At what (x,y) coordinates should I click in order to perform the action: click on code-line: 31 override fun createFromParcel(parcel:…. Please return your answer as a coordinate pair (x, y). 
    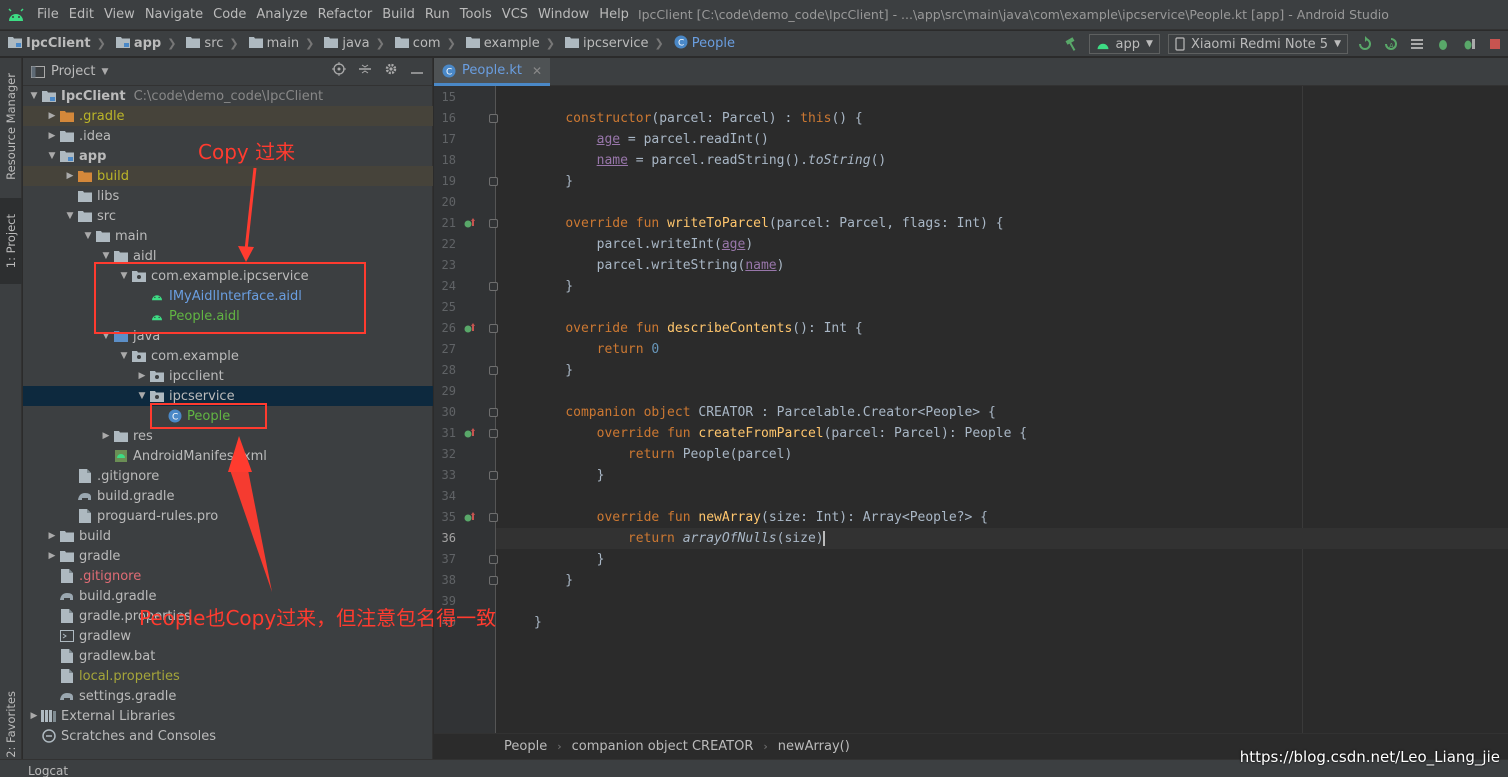
    Looking at the image, I should click on (971, 433).